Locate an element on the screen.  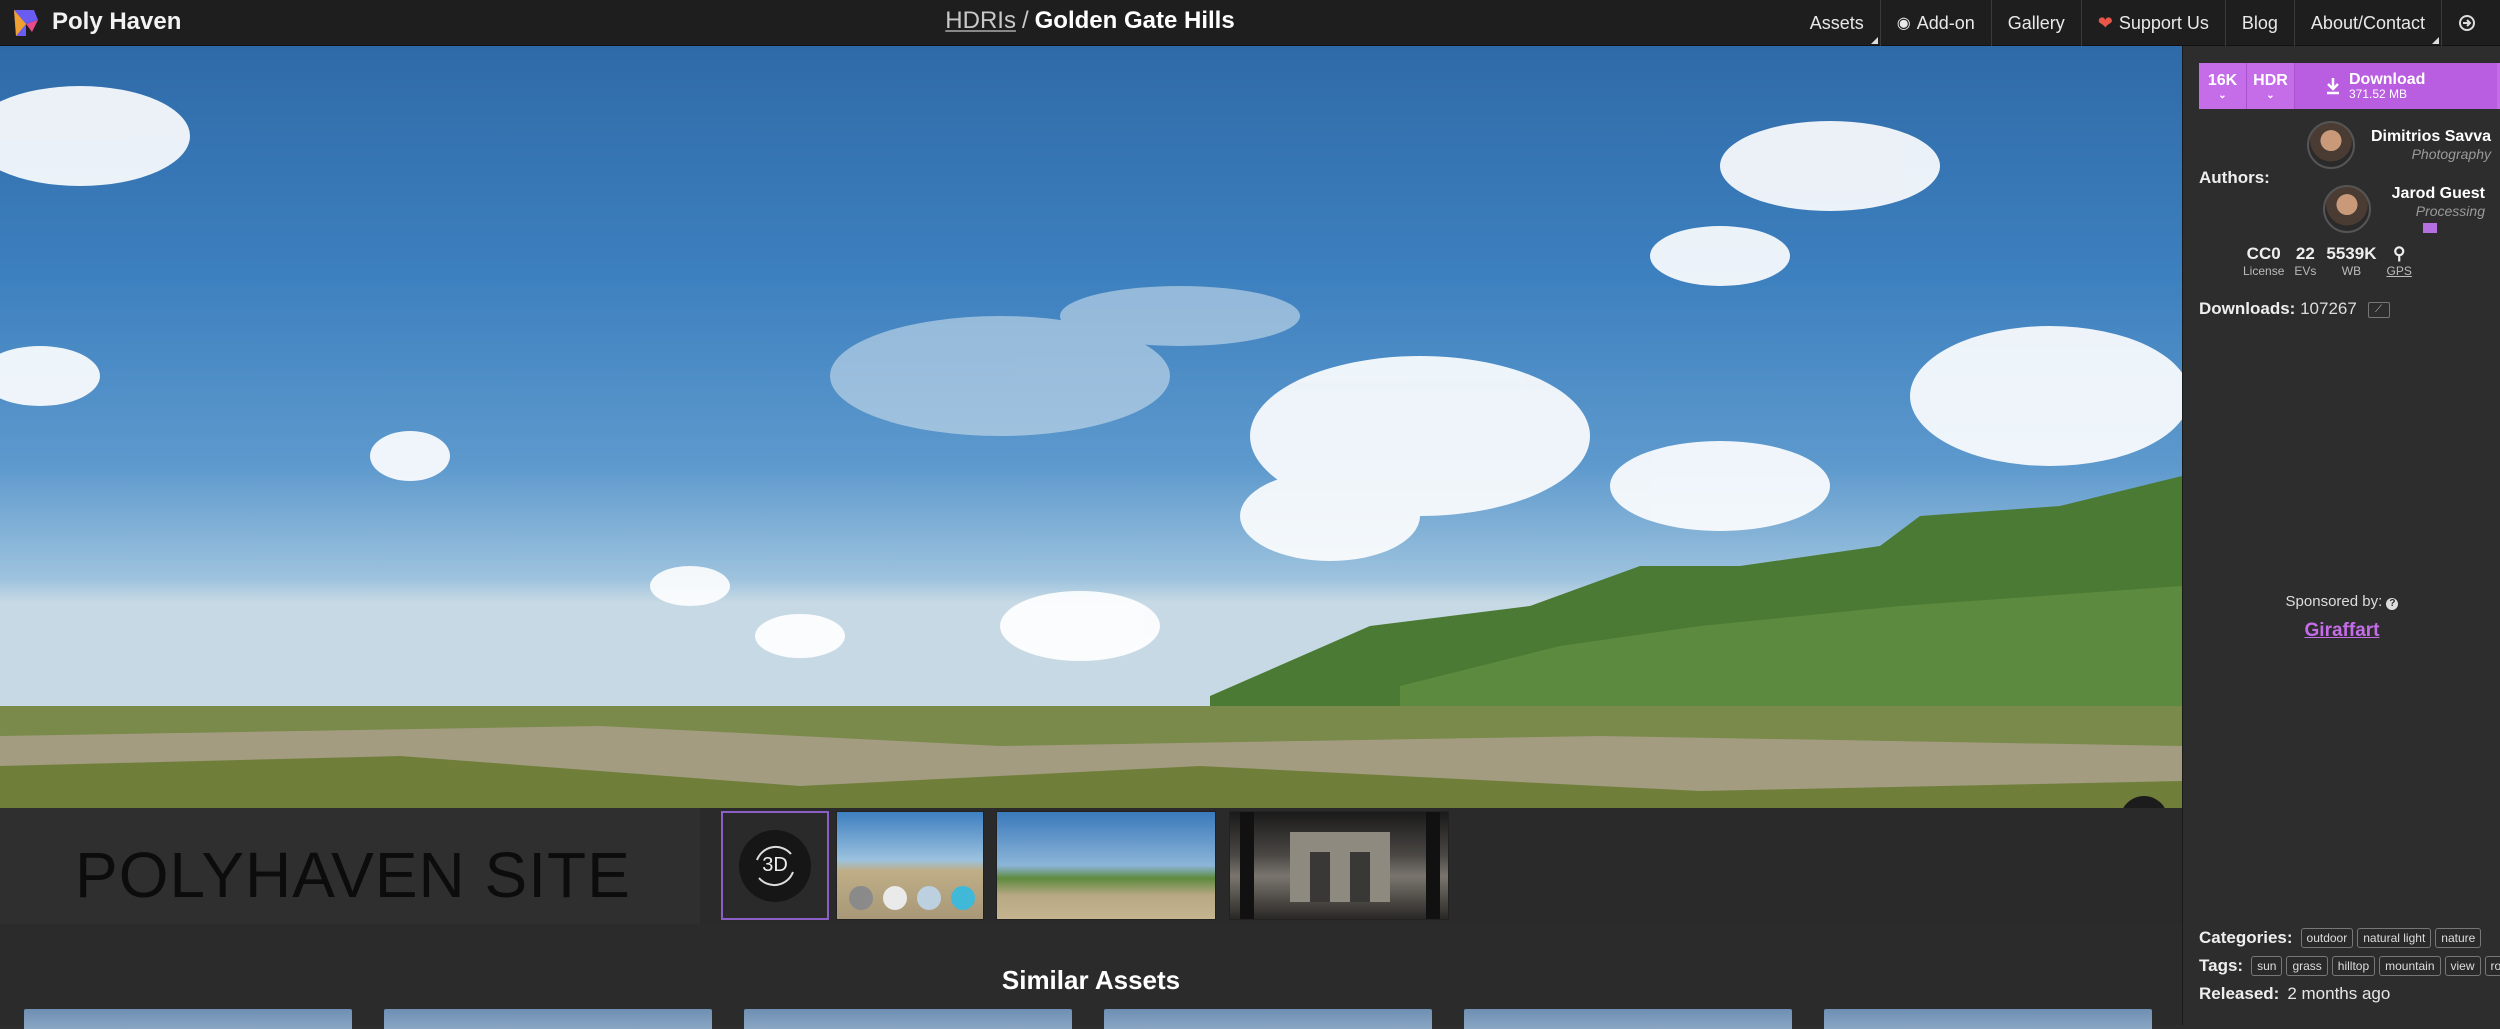
thumbnail-interior is located at coordinates (1339, 865).